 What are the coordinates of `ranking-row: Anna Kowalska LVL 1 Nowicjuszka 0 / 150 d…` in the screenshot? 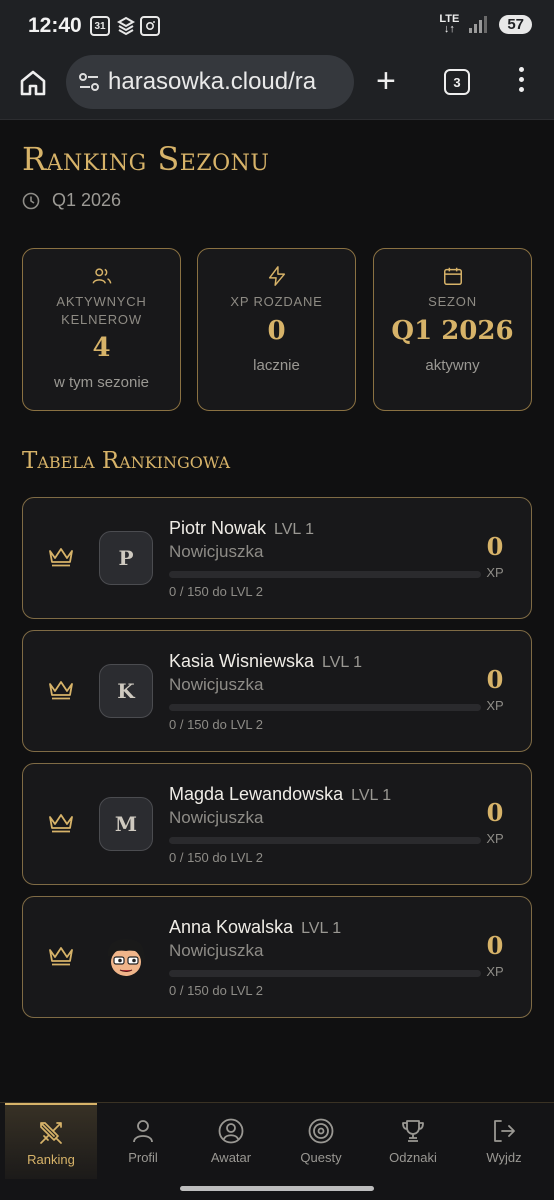 It's located at (277, 957).